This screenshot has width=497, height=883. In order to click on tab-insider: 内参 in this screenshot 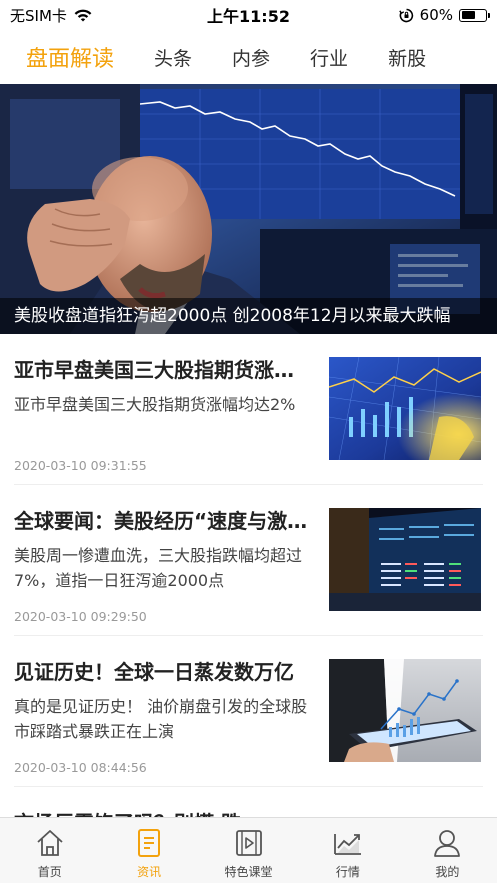, I will do `click(251, 57)`.